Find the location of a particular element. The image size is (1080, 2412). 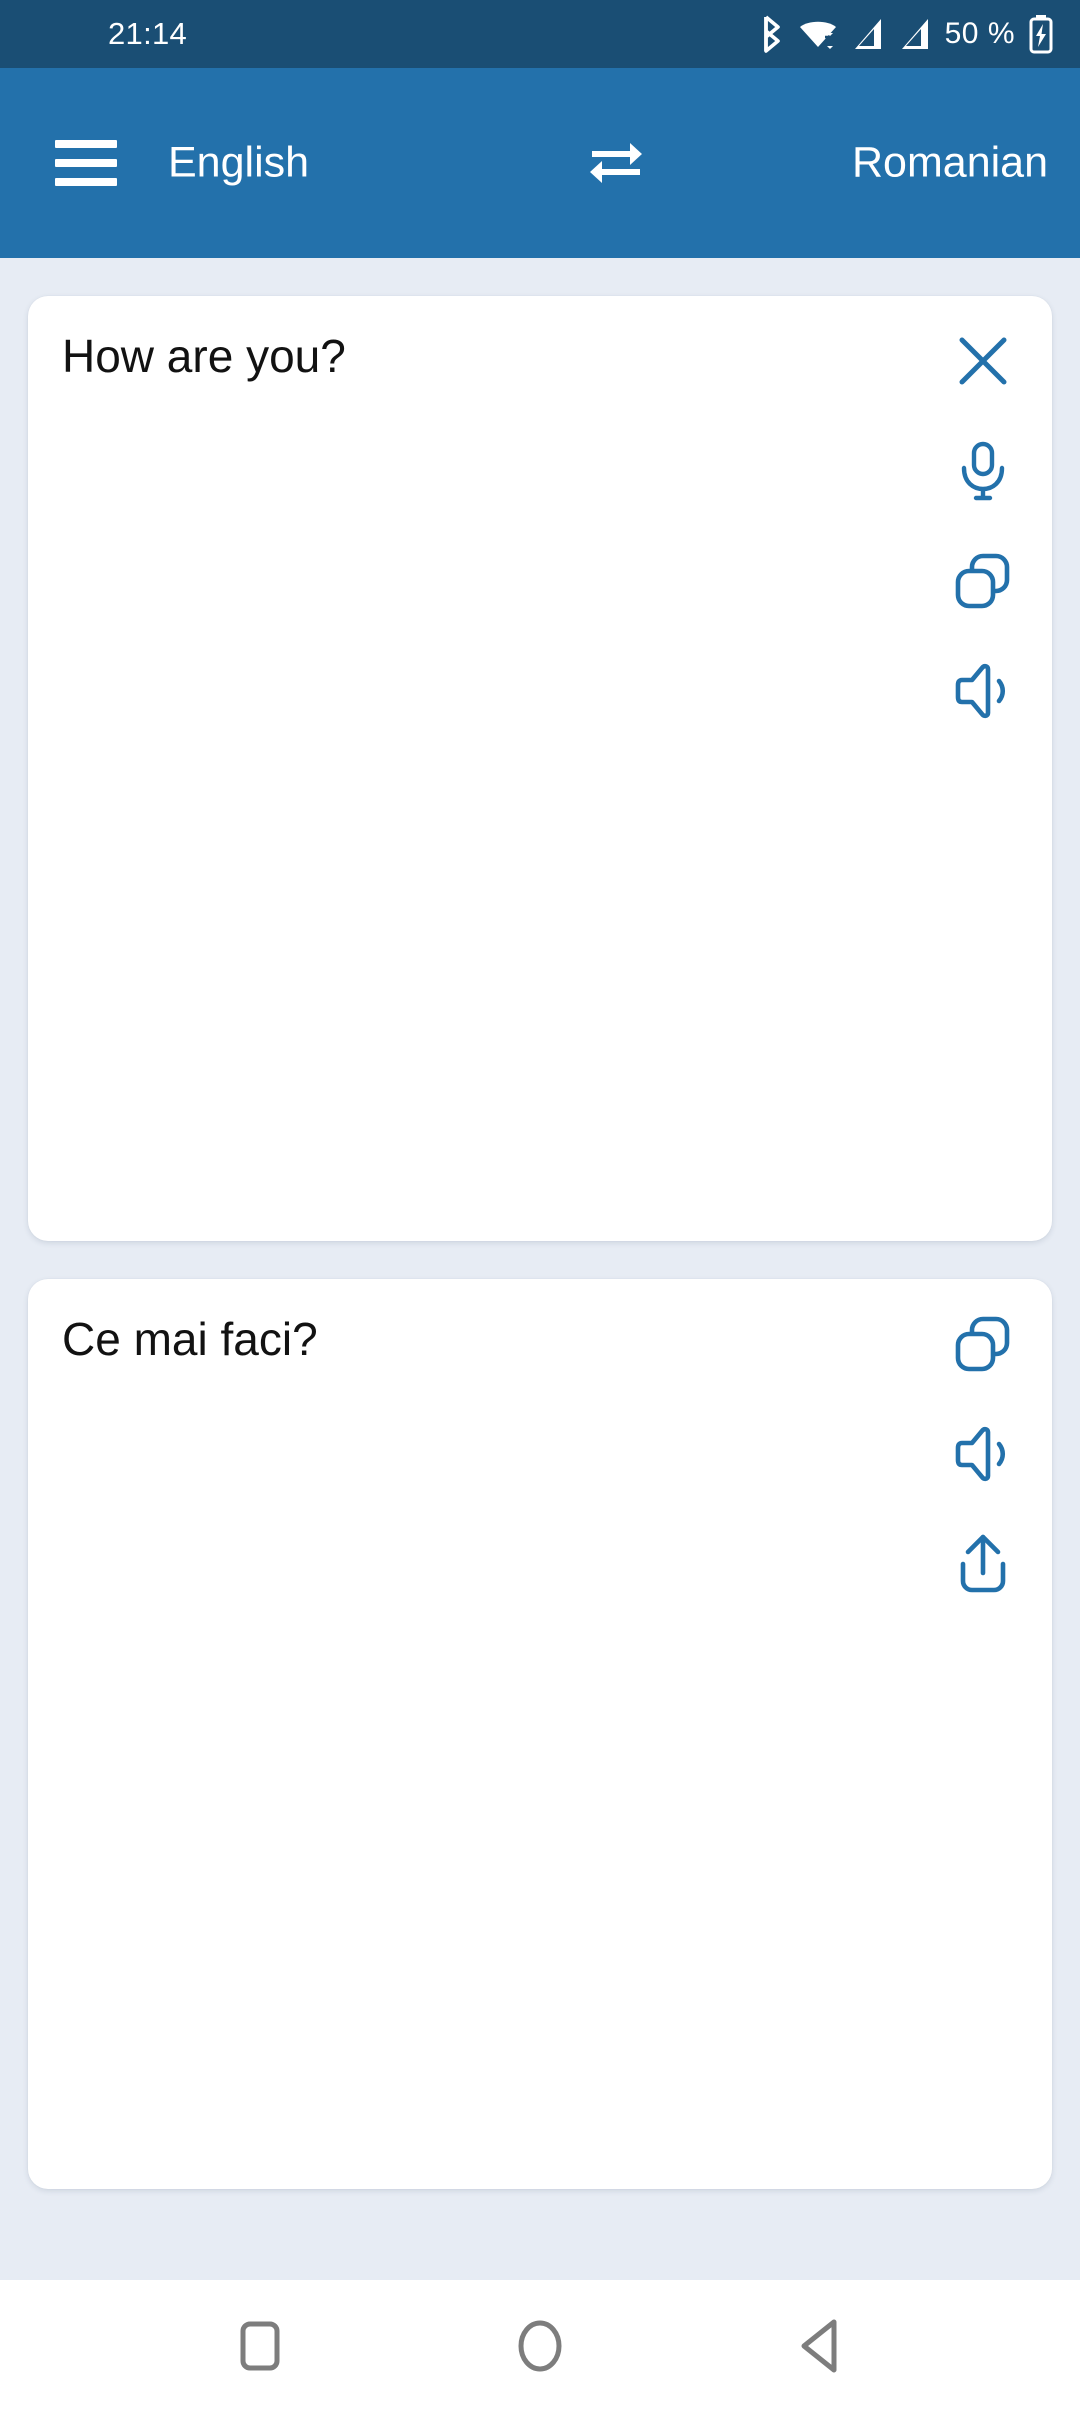

target-language-selector: Romanian is located at coordinates (950, 163).